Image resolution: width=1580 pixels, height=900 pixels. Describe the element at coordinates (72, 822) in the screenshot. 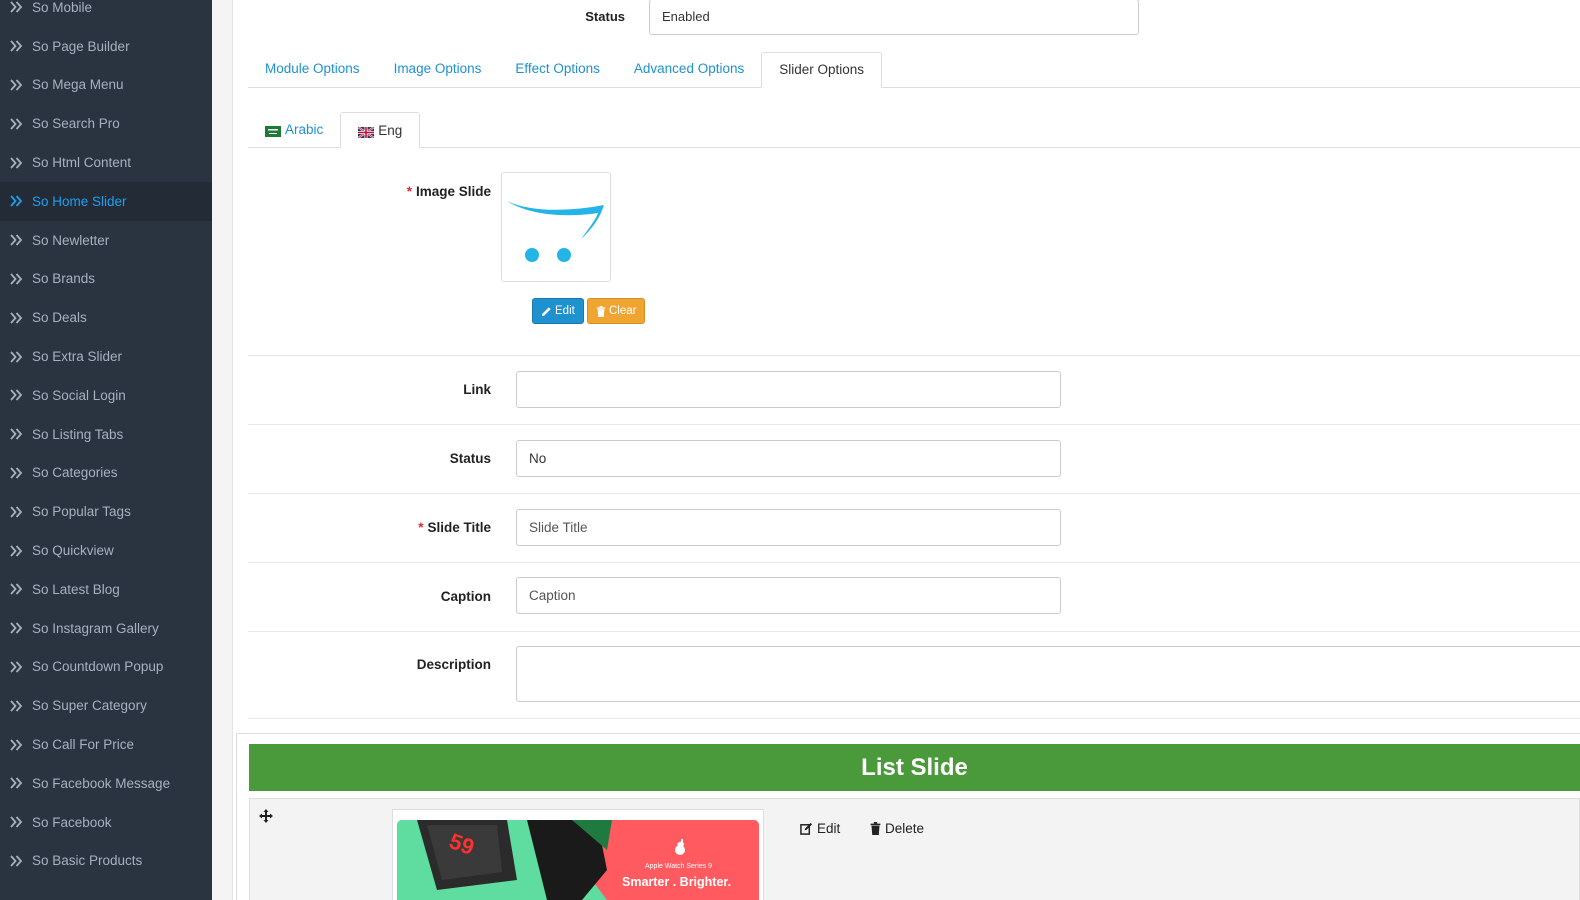

I see `sidebar-item-label: So Facebook` at that location.